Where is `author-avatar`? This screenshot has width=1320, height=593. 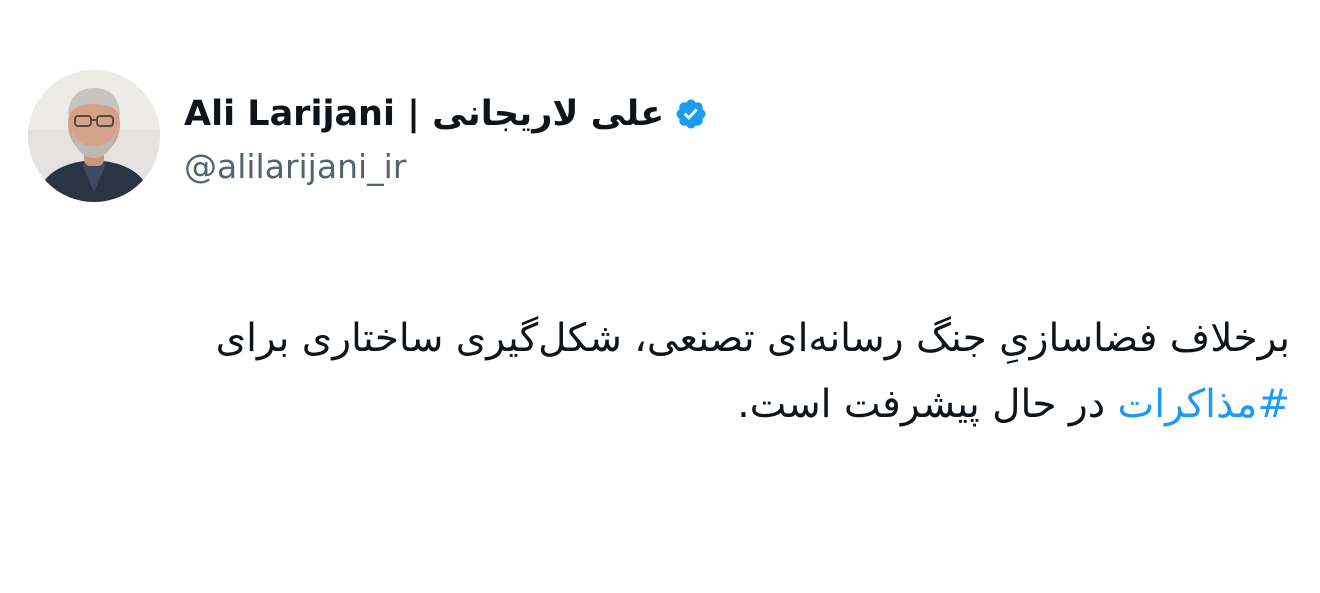 author-avatar is located at coordinates (94, 136).